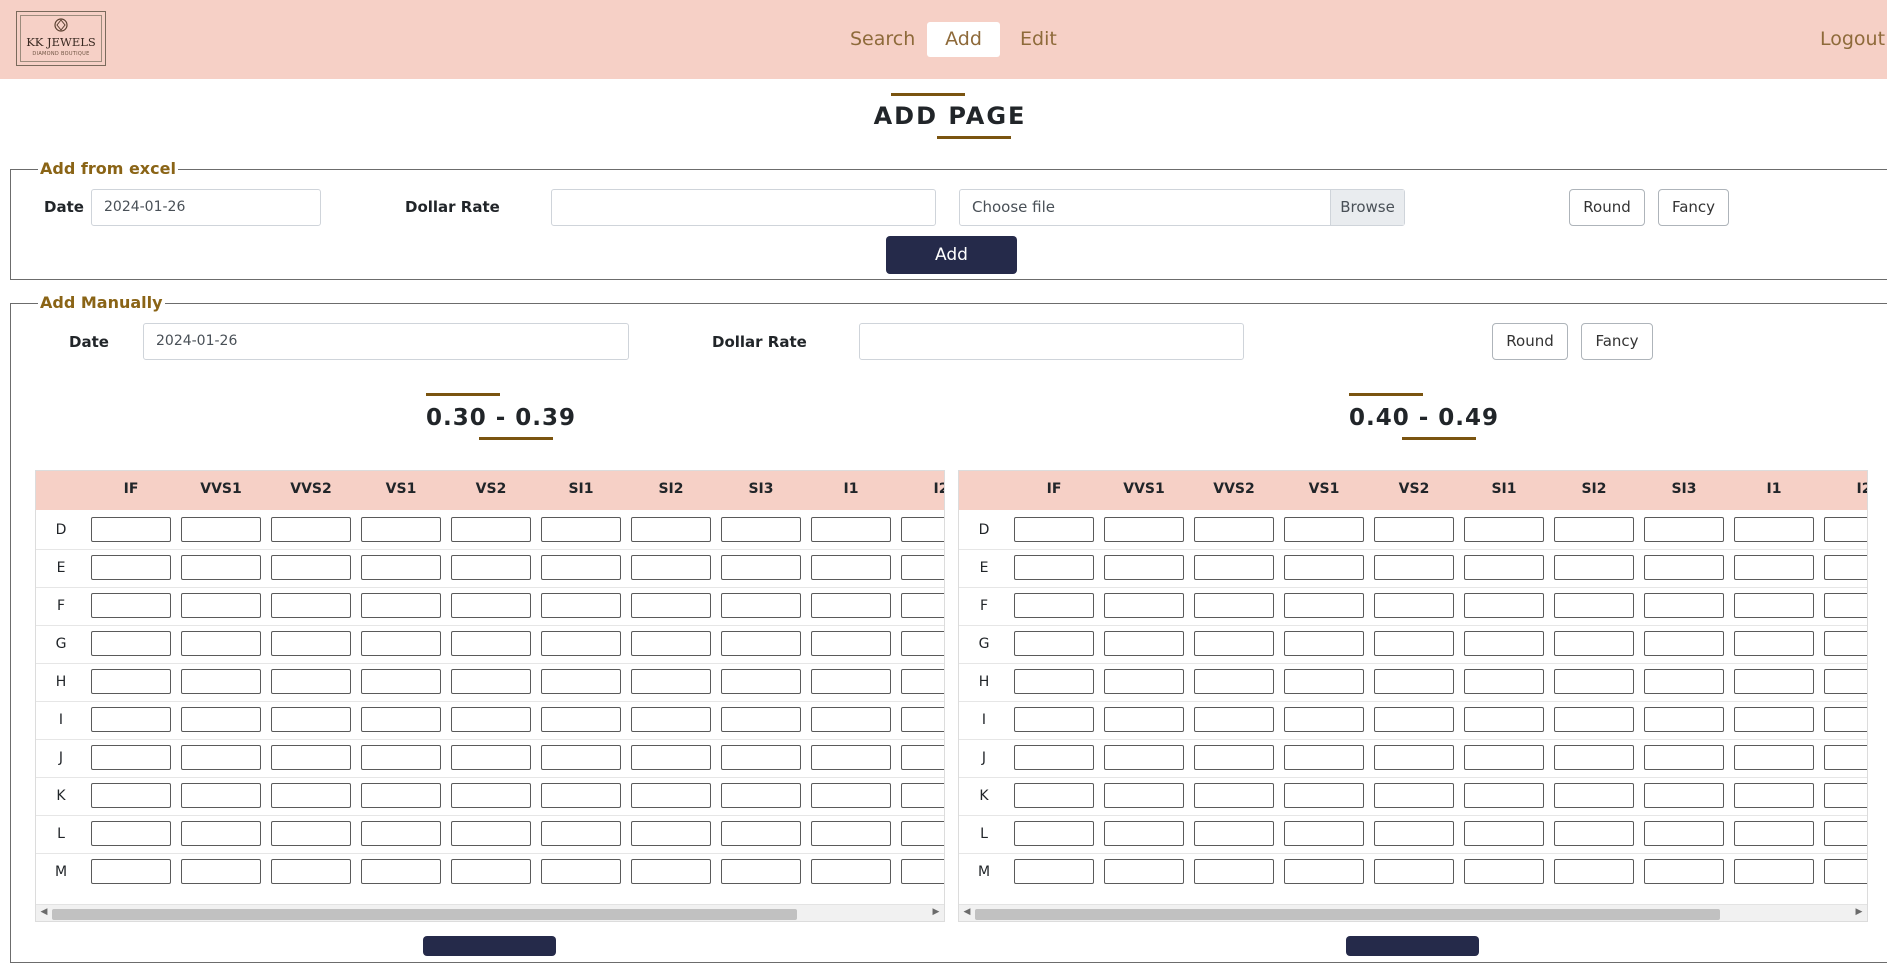  What do you see at coordinates (44, 912) in the screenshot?
I see `scroll-left-icon: ◀` at bounding box center [44, 912].